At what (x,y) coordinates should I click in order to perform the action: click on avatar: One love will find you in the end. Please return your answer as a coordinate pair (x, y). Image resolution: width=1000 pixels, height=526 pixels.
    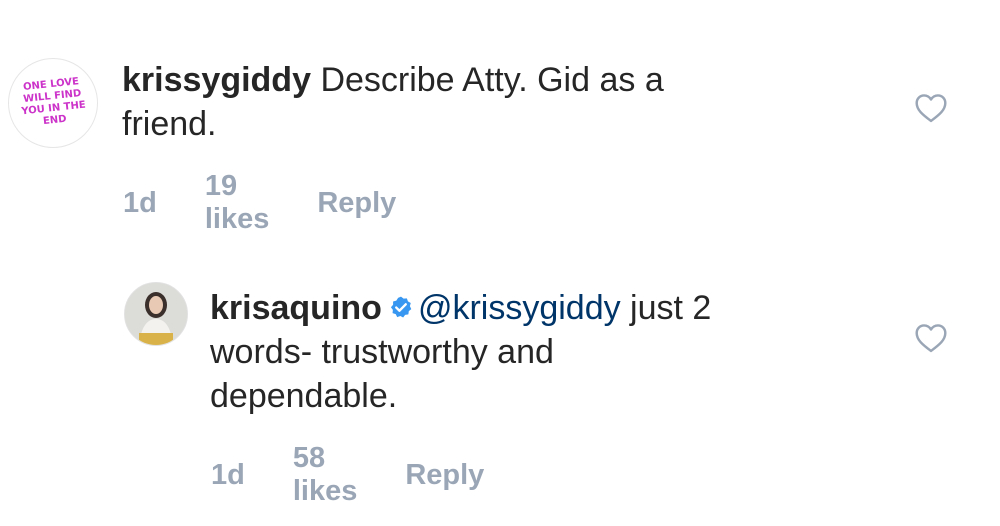
    Looking at the image, I should click on (53, 103).